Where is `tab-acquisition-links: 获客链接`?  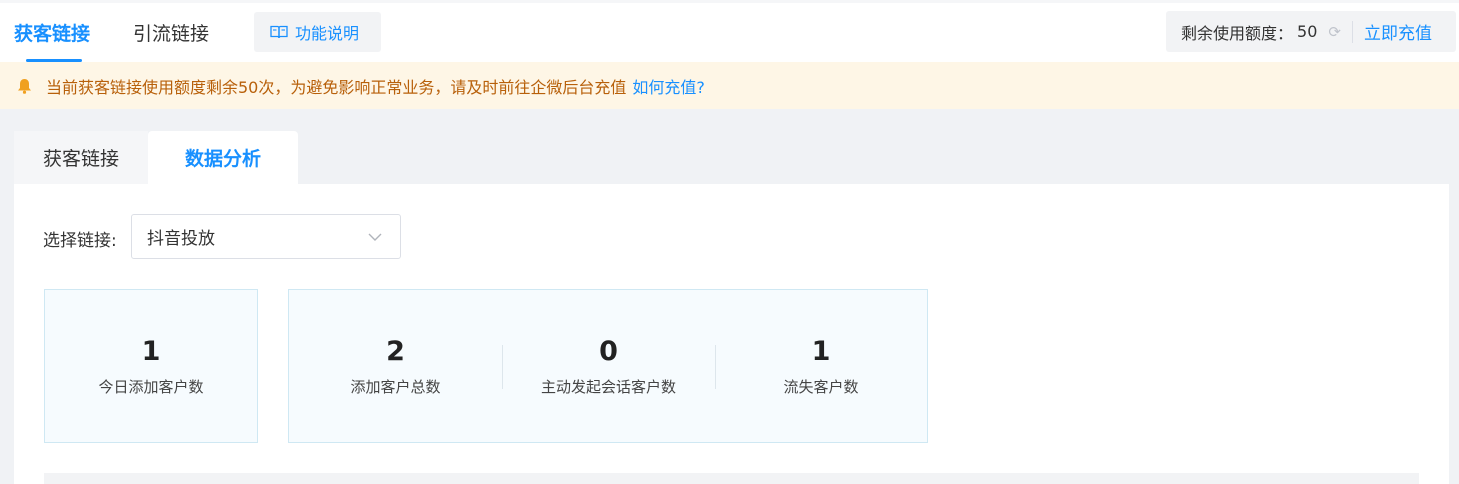 tab-acquisition-links: 获客链接 is located at coordinates (81, 157).